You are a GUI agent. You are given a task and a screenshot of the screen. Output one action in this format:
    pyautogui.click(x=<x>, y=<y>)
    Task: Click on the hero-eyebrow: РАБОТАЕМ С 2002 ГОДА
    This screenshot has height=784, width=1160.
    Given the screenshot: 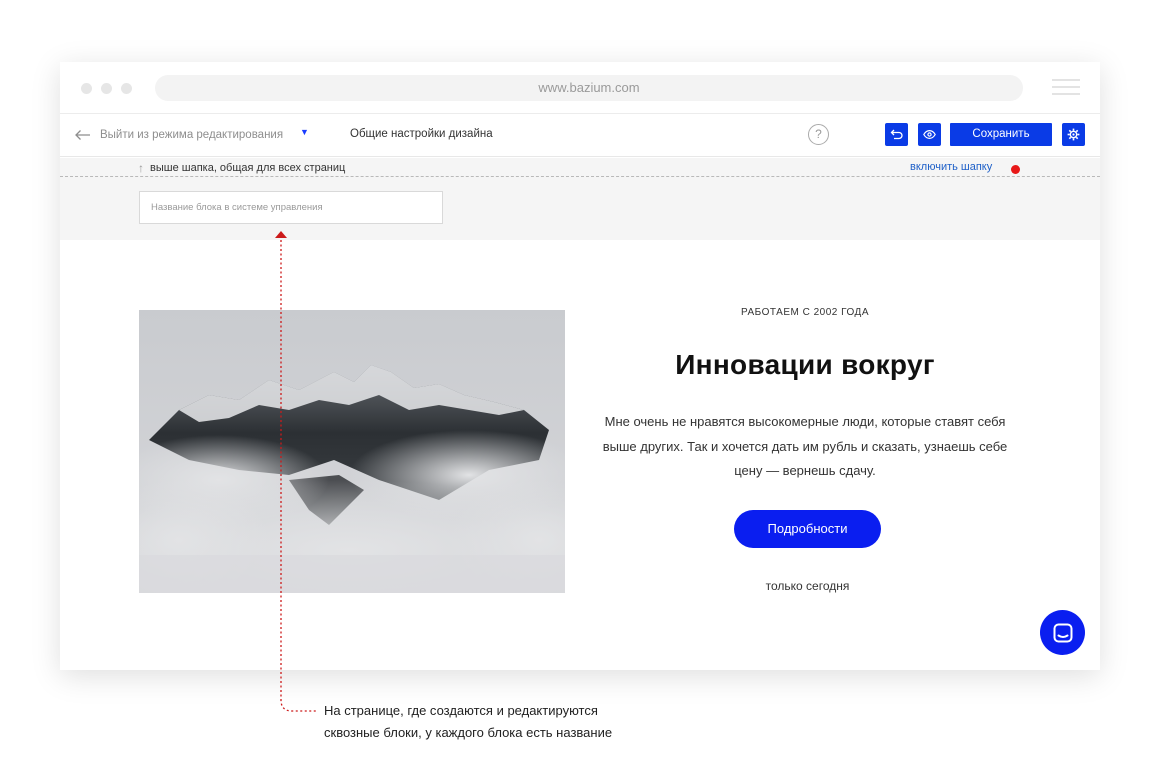 What is the action you would take?
    pyautogui.click(x=804, y=312)
    